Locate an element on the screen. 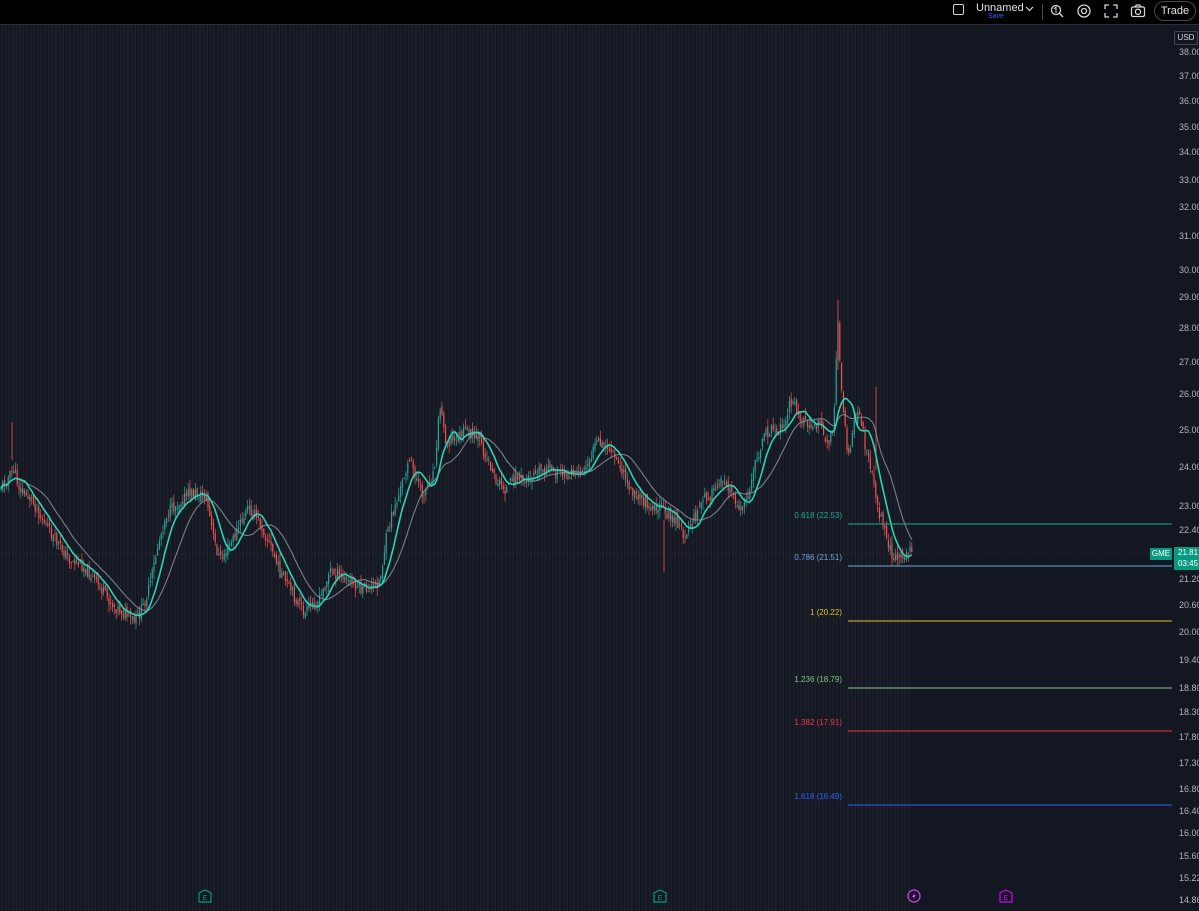 The width and height of the screenshot is (1199, 911). currency-button: USD is located at coordinates (1186, 38).